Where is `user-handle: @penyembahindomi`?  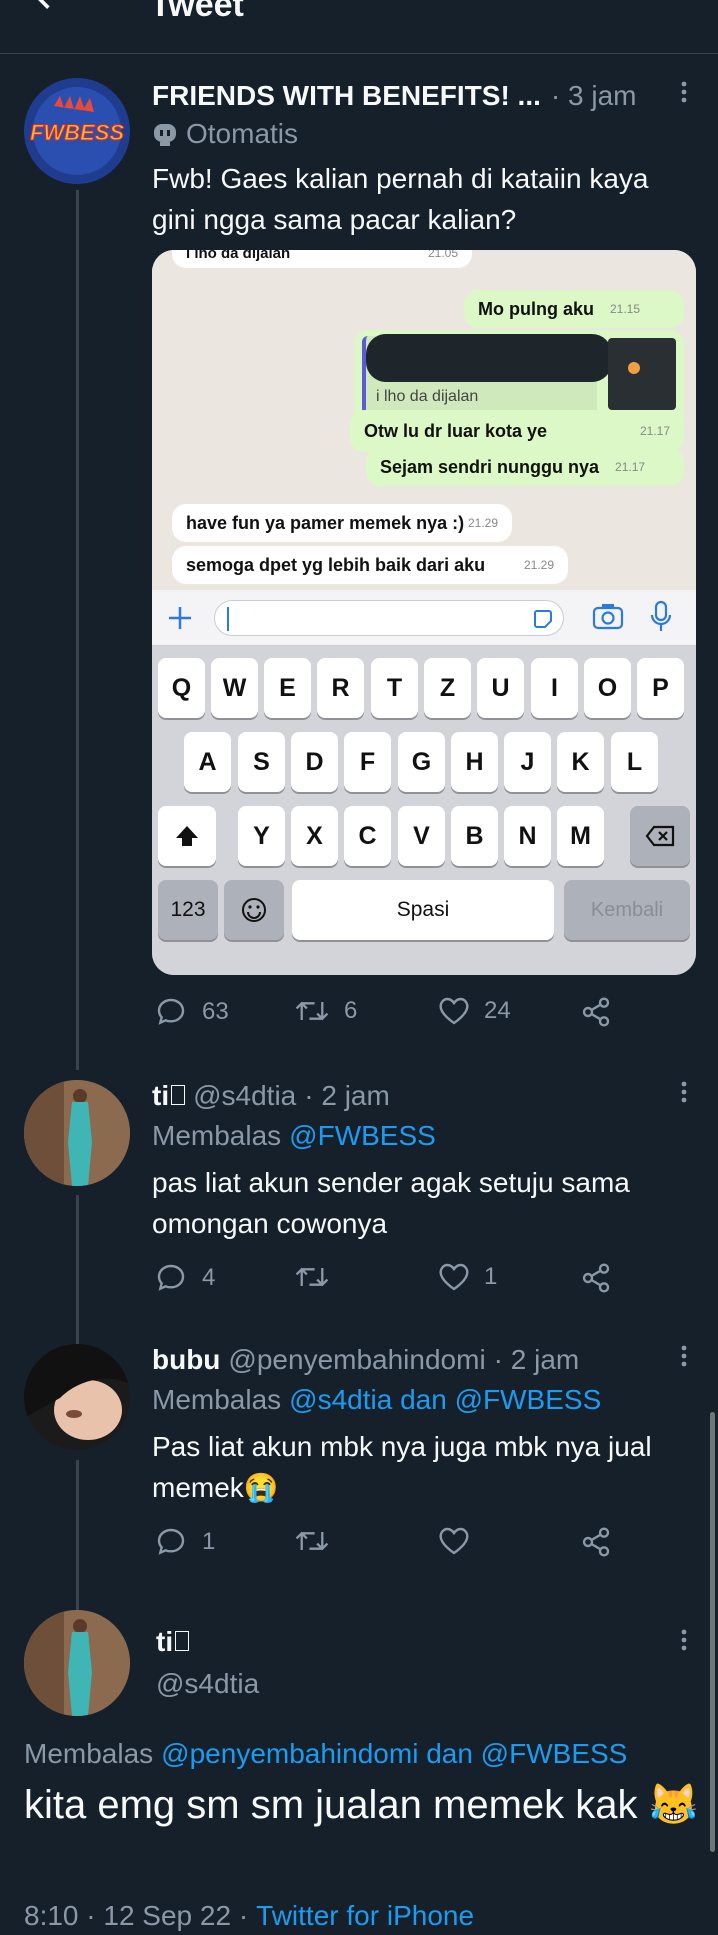 user-handle: @penyembahindomi is located at coordinates (356, 1360).